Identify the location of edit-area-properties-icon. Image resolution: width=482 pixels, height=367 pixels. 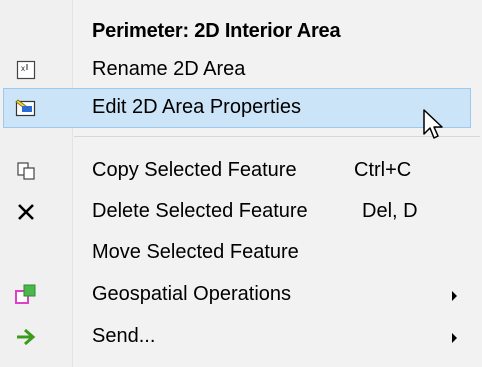
(26, 108).